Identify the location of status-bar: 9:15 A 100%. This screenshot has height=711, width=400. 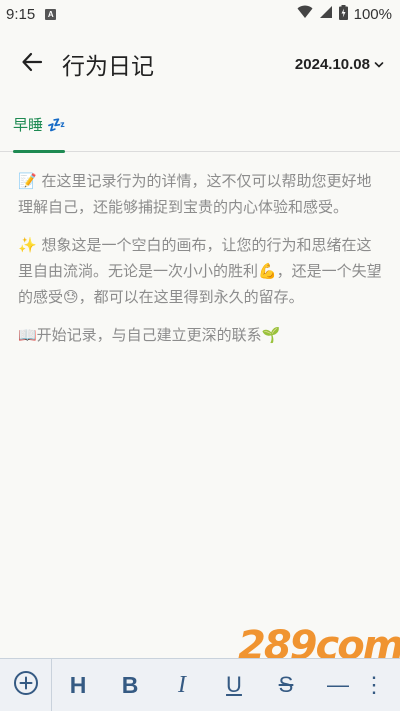
(200, 14).